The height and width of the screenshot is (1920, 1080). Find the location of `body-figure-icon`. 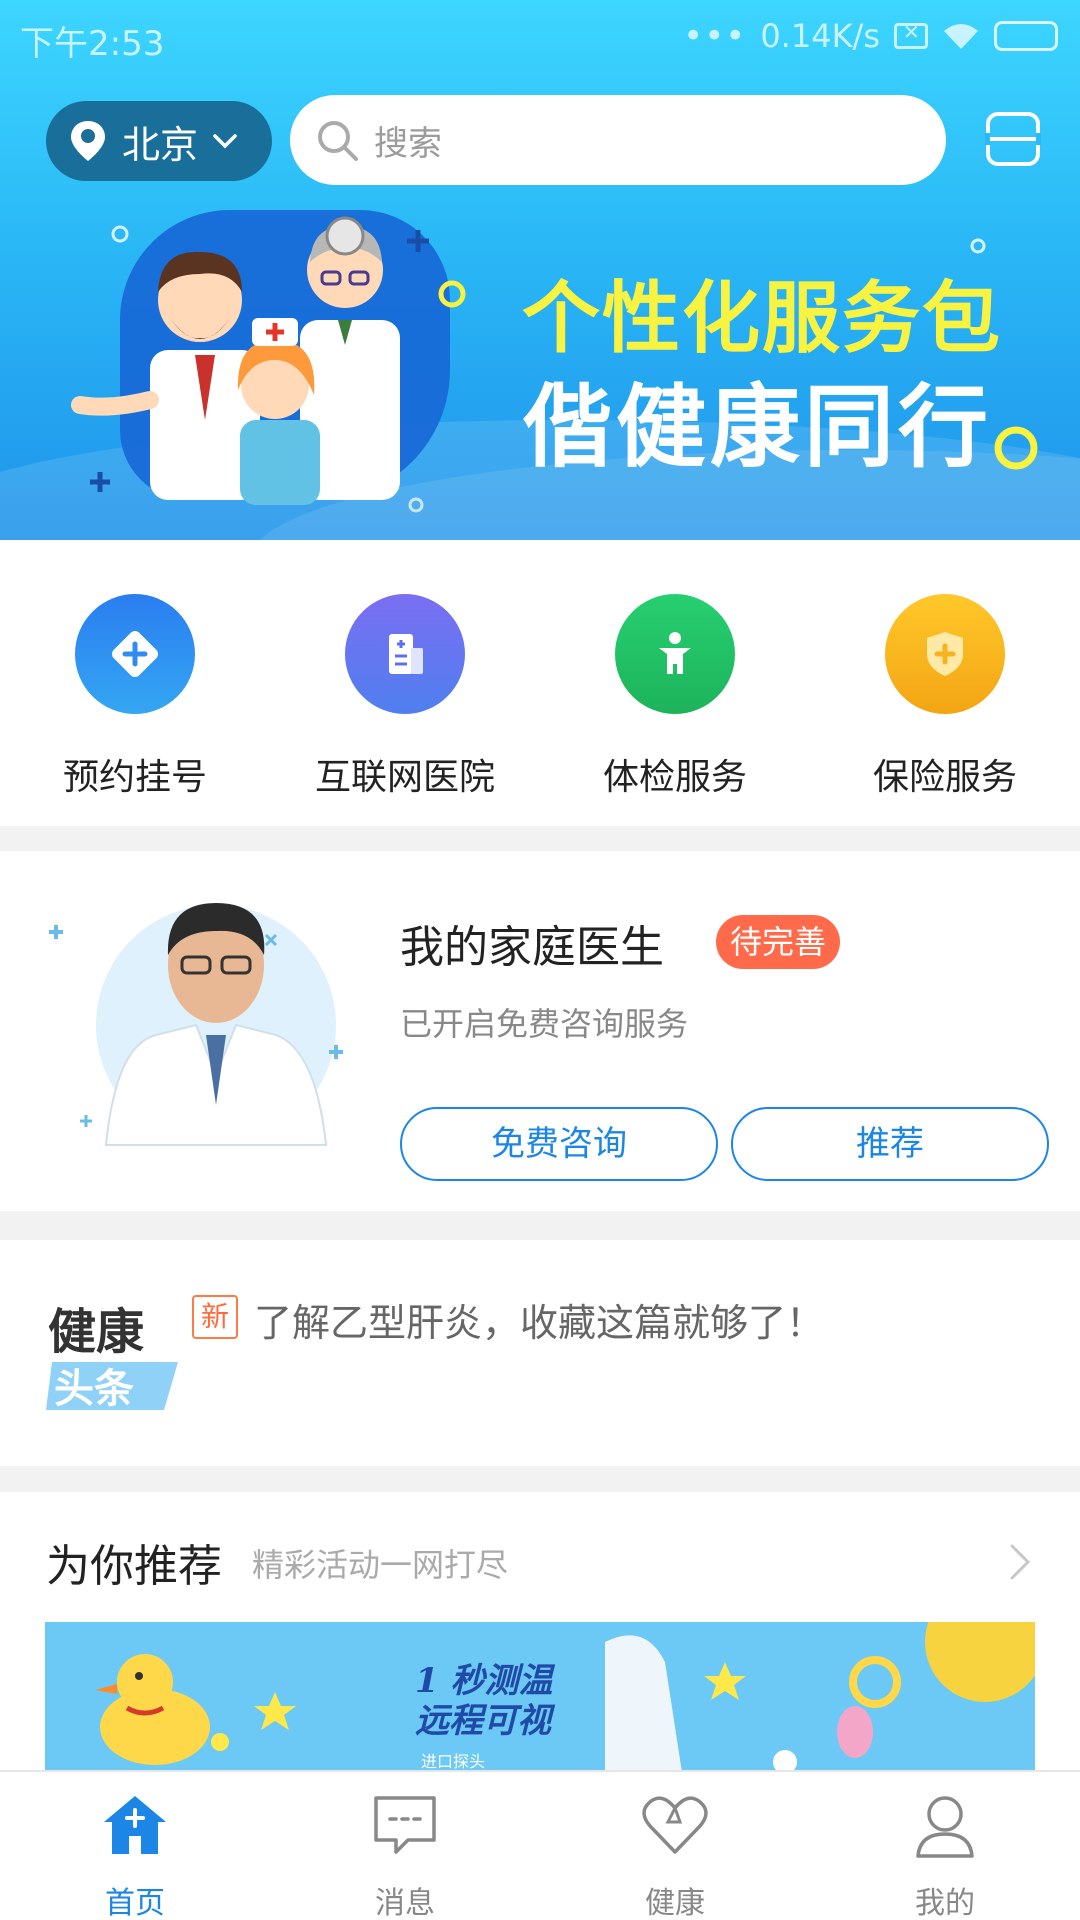

body-figure-icon is located at coordinates (675, 654).